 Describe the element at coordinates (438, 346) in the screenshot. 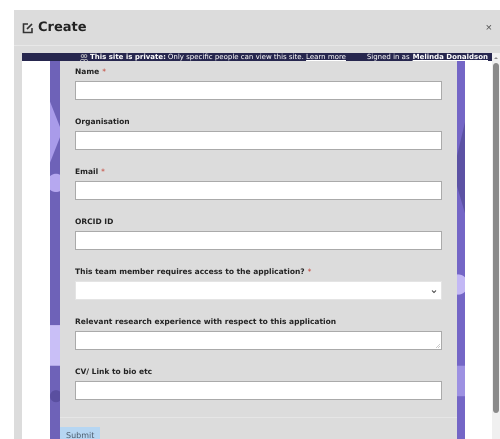

I see `resize-grip-icon` at that location.